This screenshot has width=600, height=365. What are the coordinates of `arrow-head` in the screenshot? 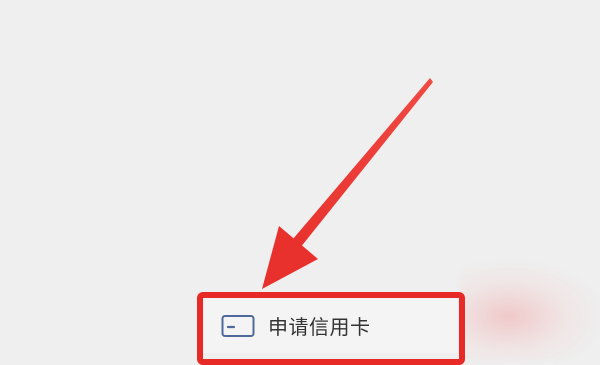 It's located at (290, 257).